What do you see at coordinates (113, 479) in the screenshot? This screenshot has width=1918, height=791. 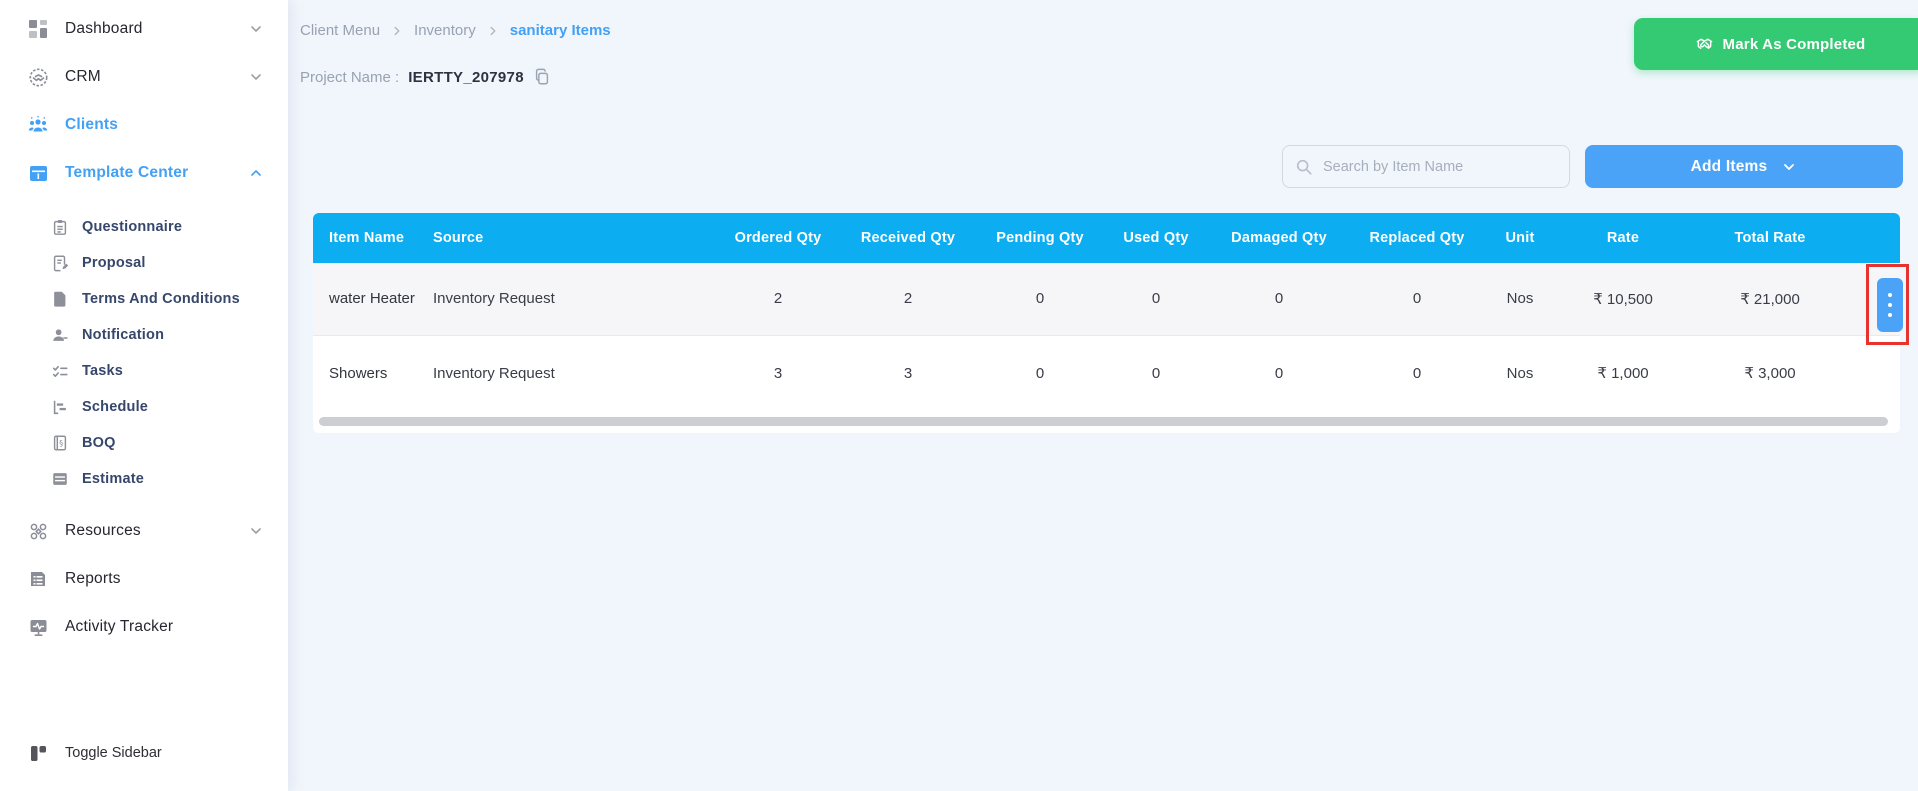 I see `sidebar-item-label: Estimate` at bounding box center [113, 479].